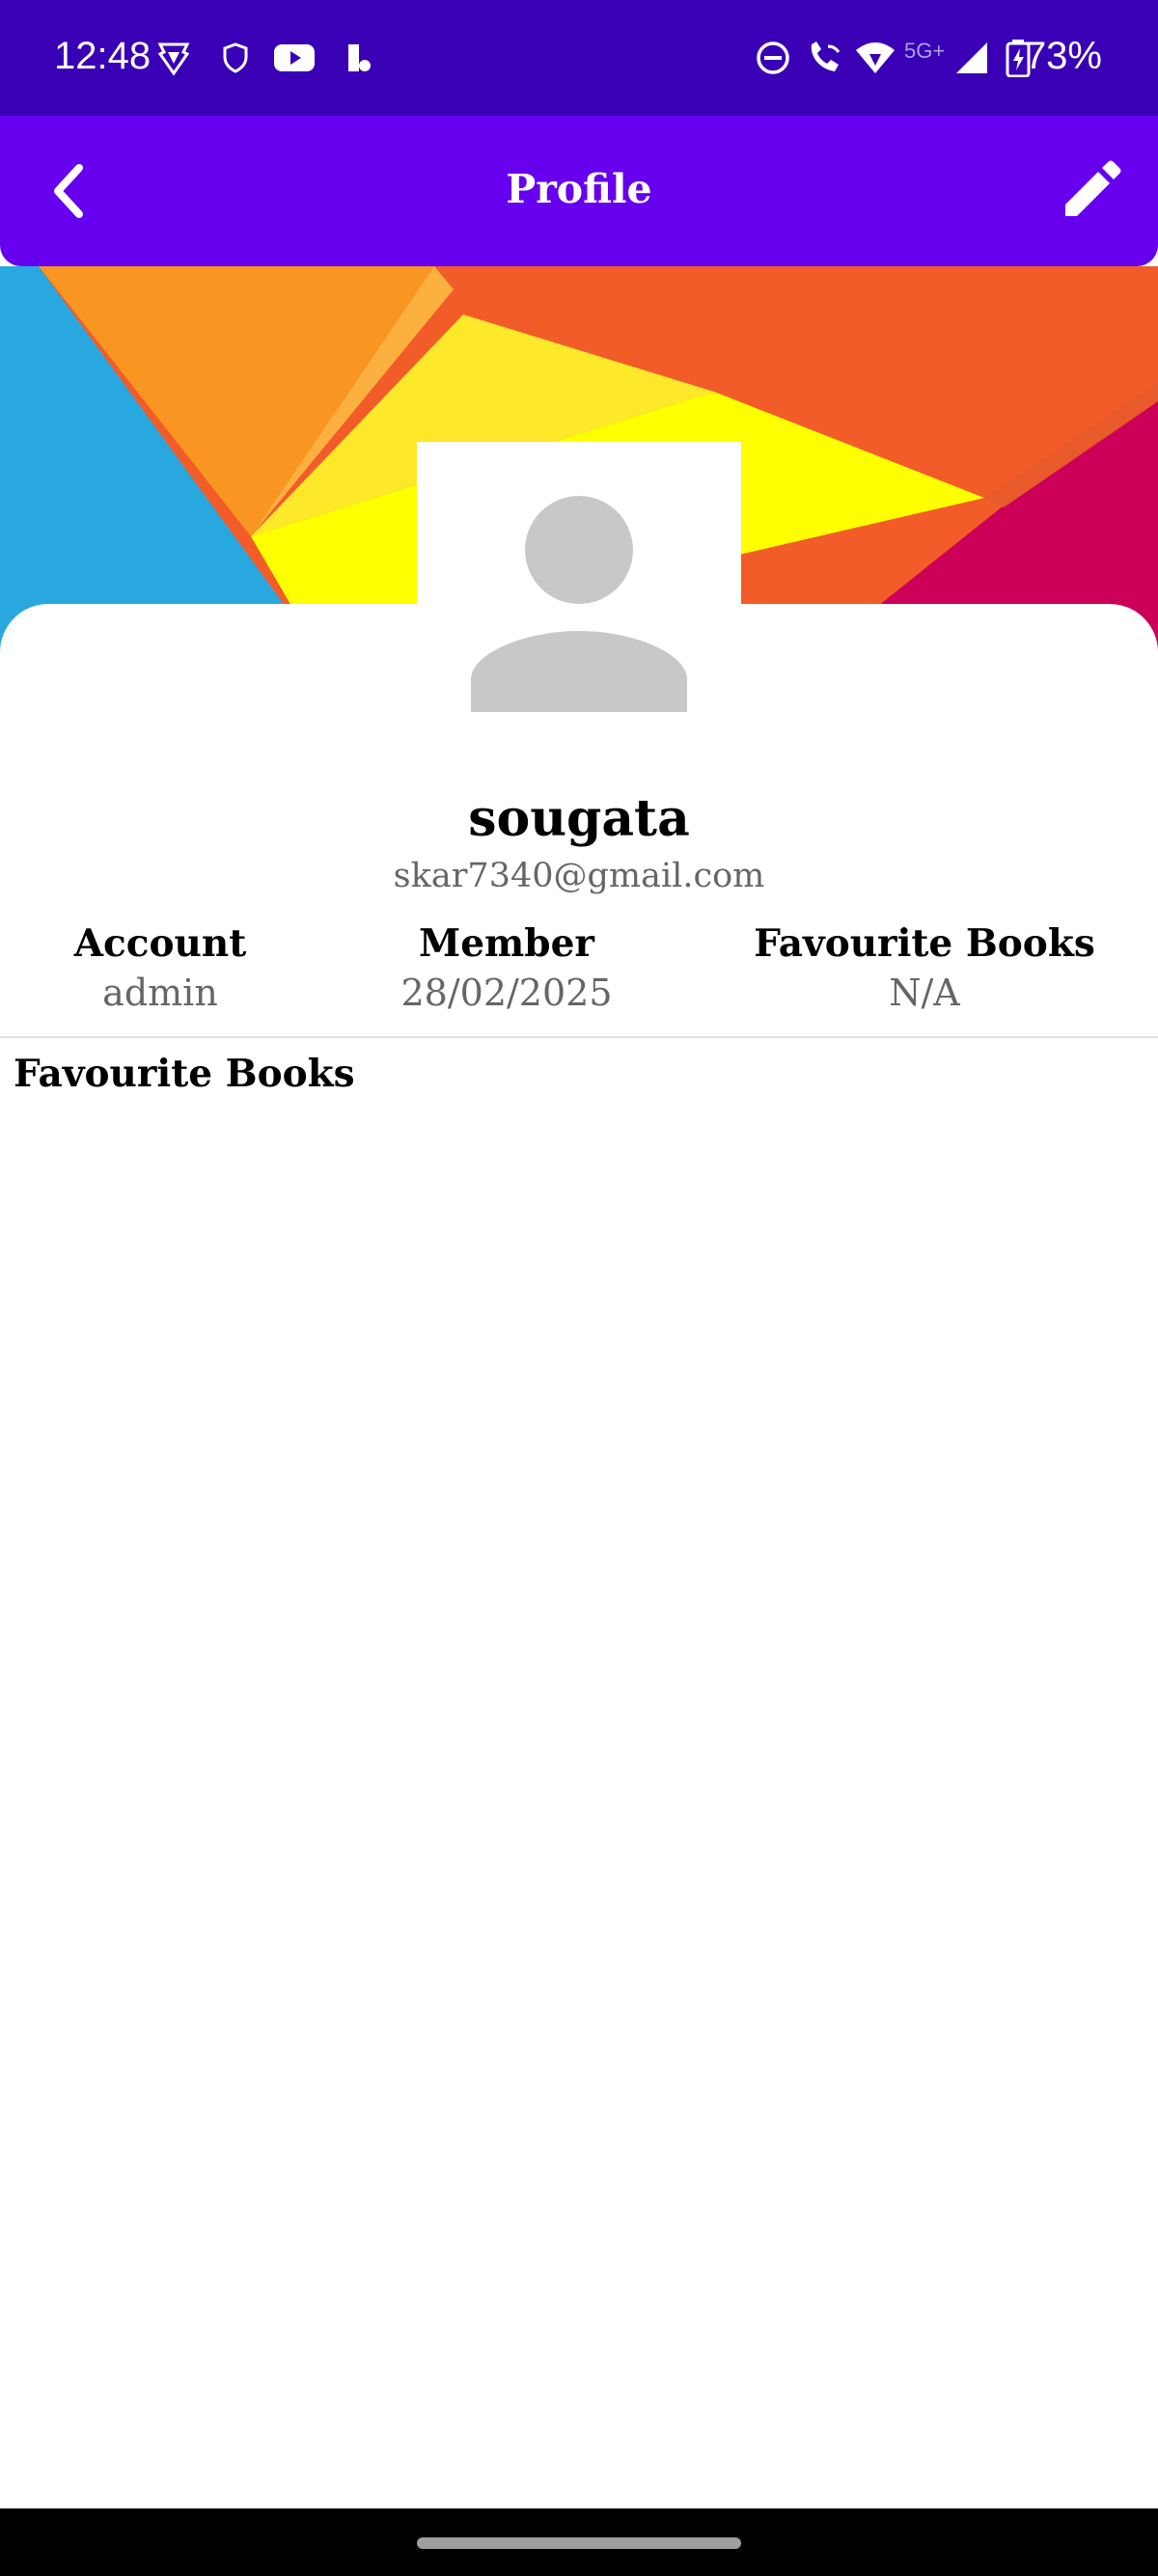 Image resolution: width=1158 pixels, height=2576 pixels. I want to click on avatar, so click(579, 582).